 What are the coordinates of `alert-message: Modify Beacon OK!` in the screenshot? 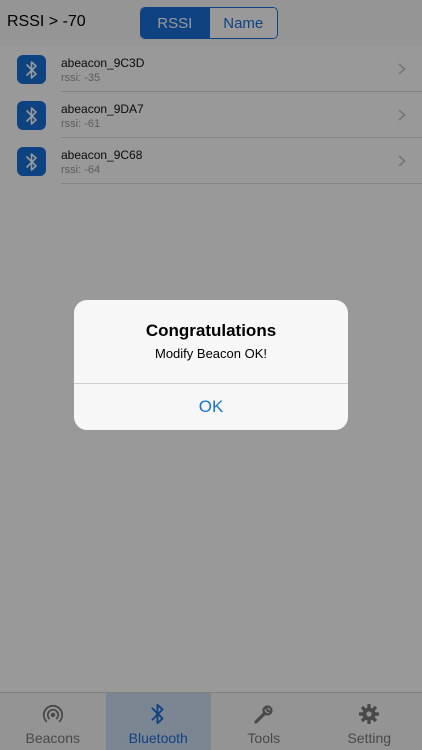 It's located at (211, 353).